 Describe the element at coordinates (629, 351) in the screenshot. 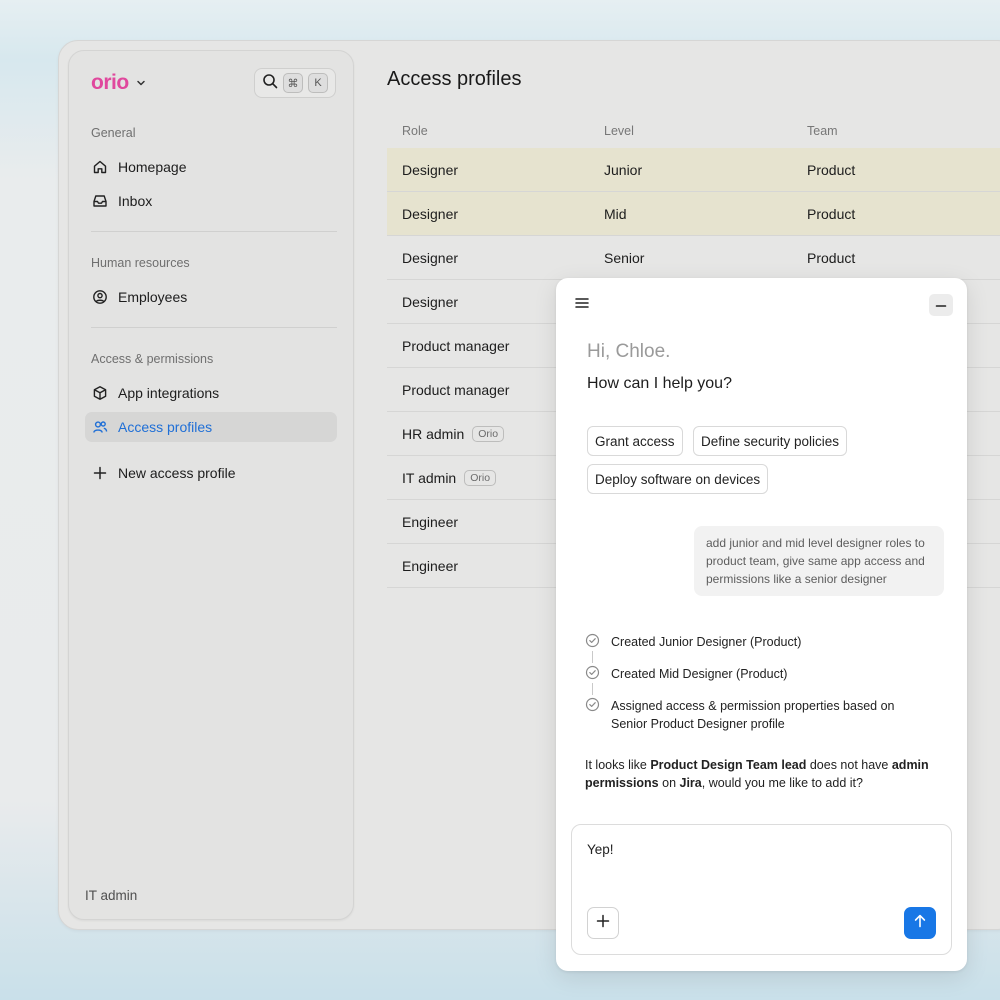

I see `greeting: Hi, Chloe.` at that location.